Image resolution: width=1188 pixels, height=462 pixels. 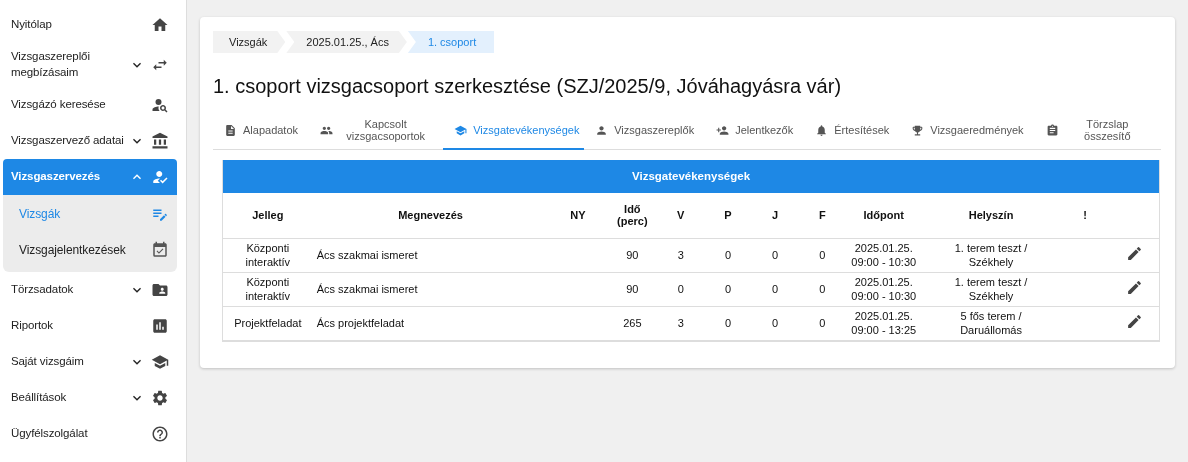 What do you see at coordinates (268, 323) in the screenshot?
I see `table-cell: Projektfeladat` at bounding box center [268, 323].